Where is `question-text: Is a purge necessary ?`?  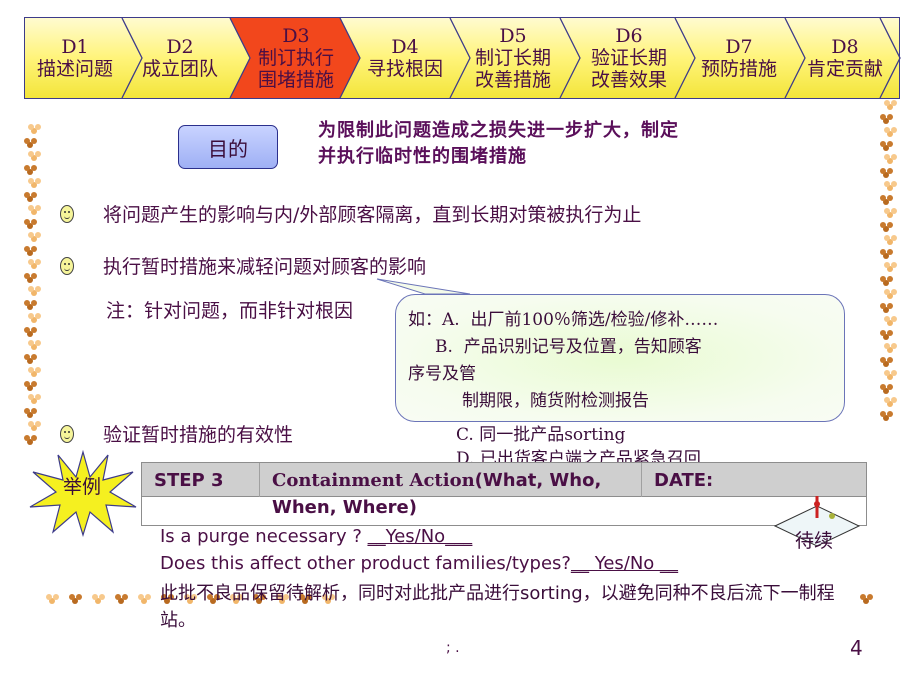
question-text: Is a purge necessary ? is located at coordinates (264, 536).